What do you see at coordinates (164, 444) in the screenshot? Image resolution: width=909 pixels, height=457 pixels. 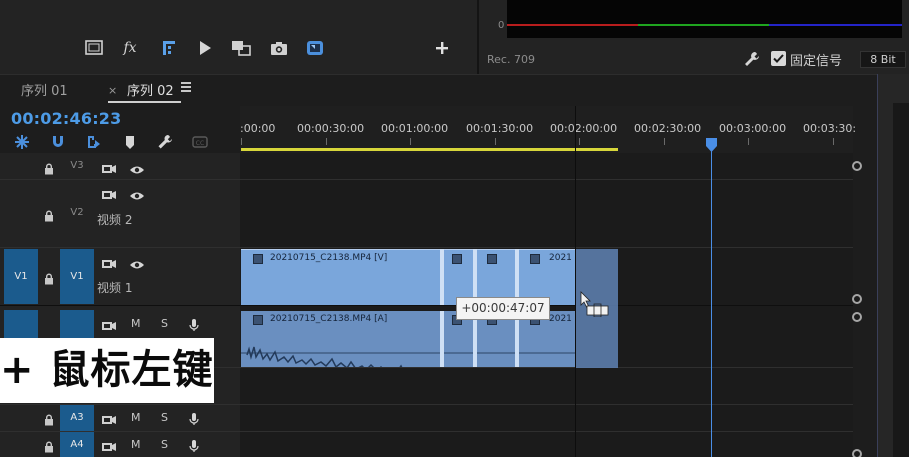 I see `solo-button-a4: S` at bounding box center [164, 444].